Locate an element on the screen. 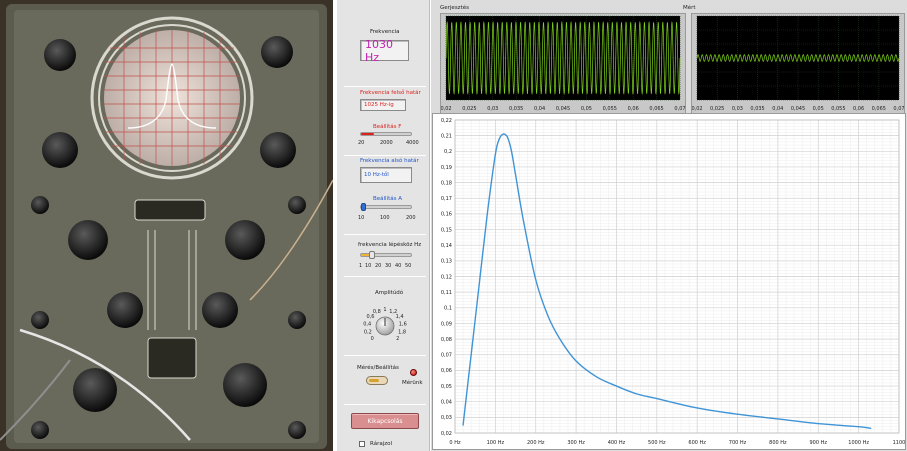 The height and width of the screenshot is (451, 907). y-tick-label: 0,1 is located at coordinates (448, 309).